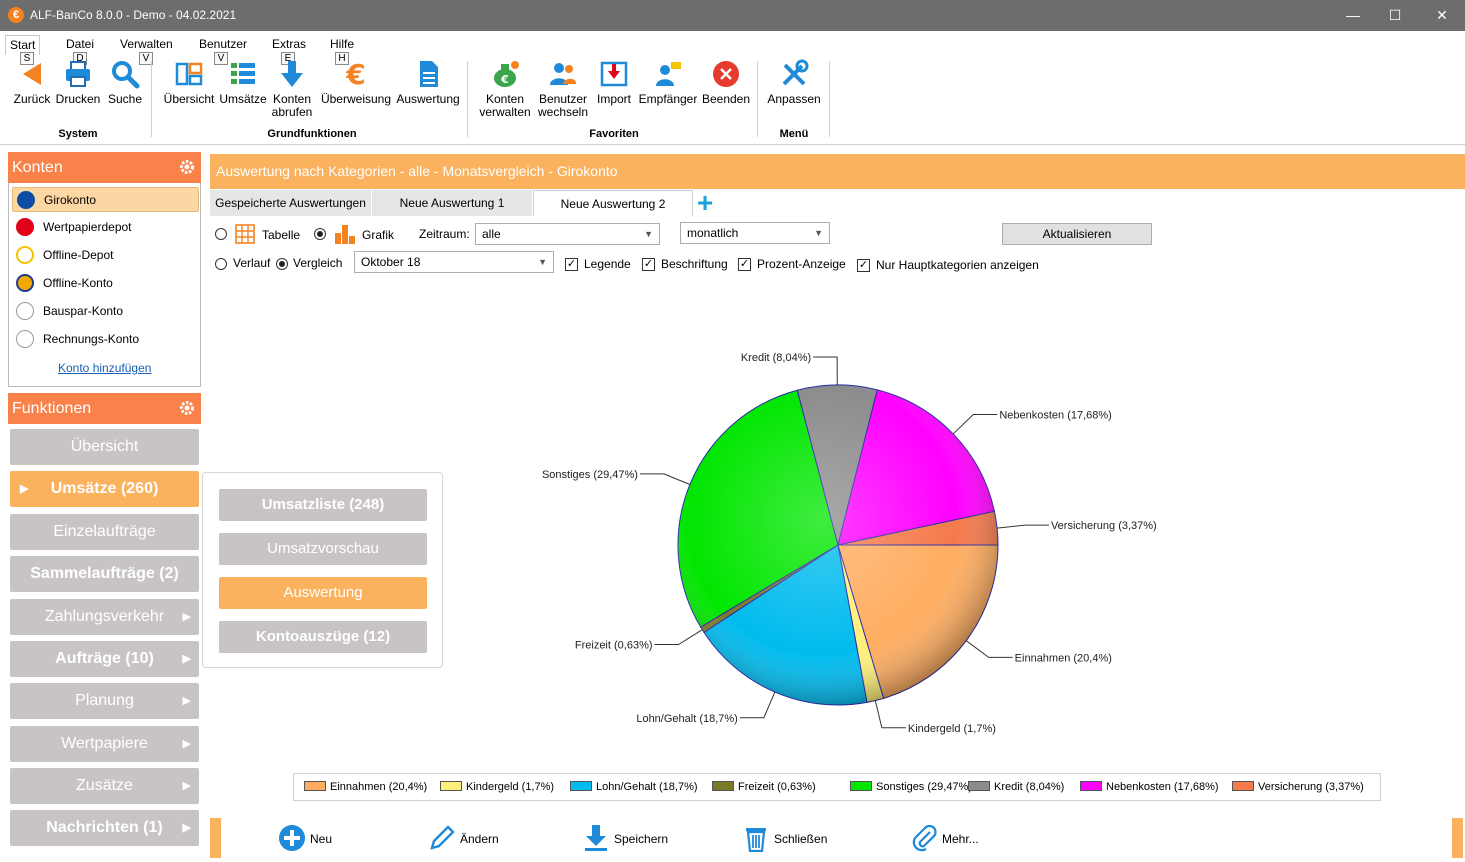 The width and height of the screenshot is (1465, 862). What do you see at coordinates (510, 787) in the screenshot?
I see `legend-label: Kindergeld (1,7%)` at bounding box center [510, 787].